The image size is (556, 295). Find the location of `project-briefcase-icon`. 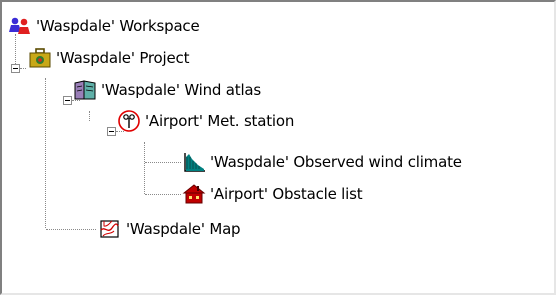

project-briefcase-icon is located at coordinates (40, 58).